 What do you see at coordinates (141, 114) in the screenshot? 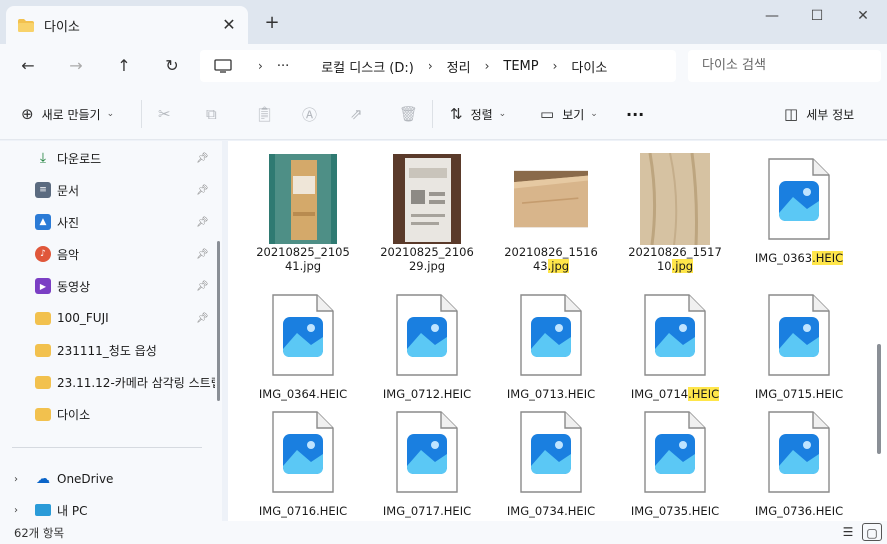
I see `divider` at bounding box center [141, 114].